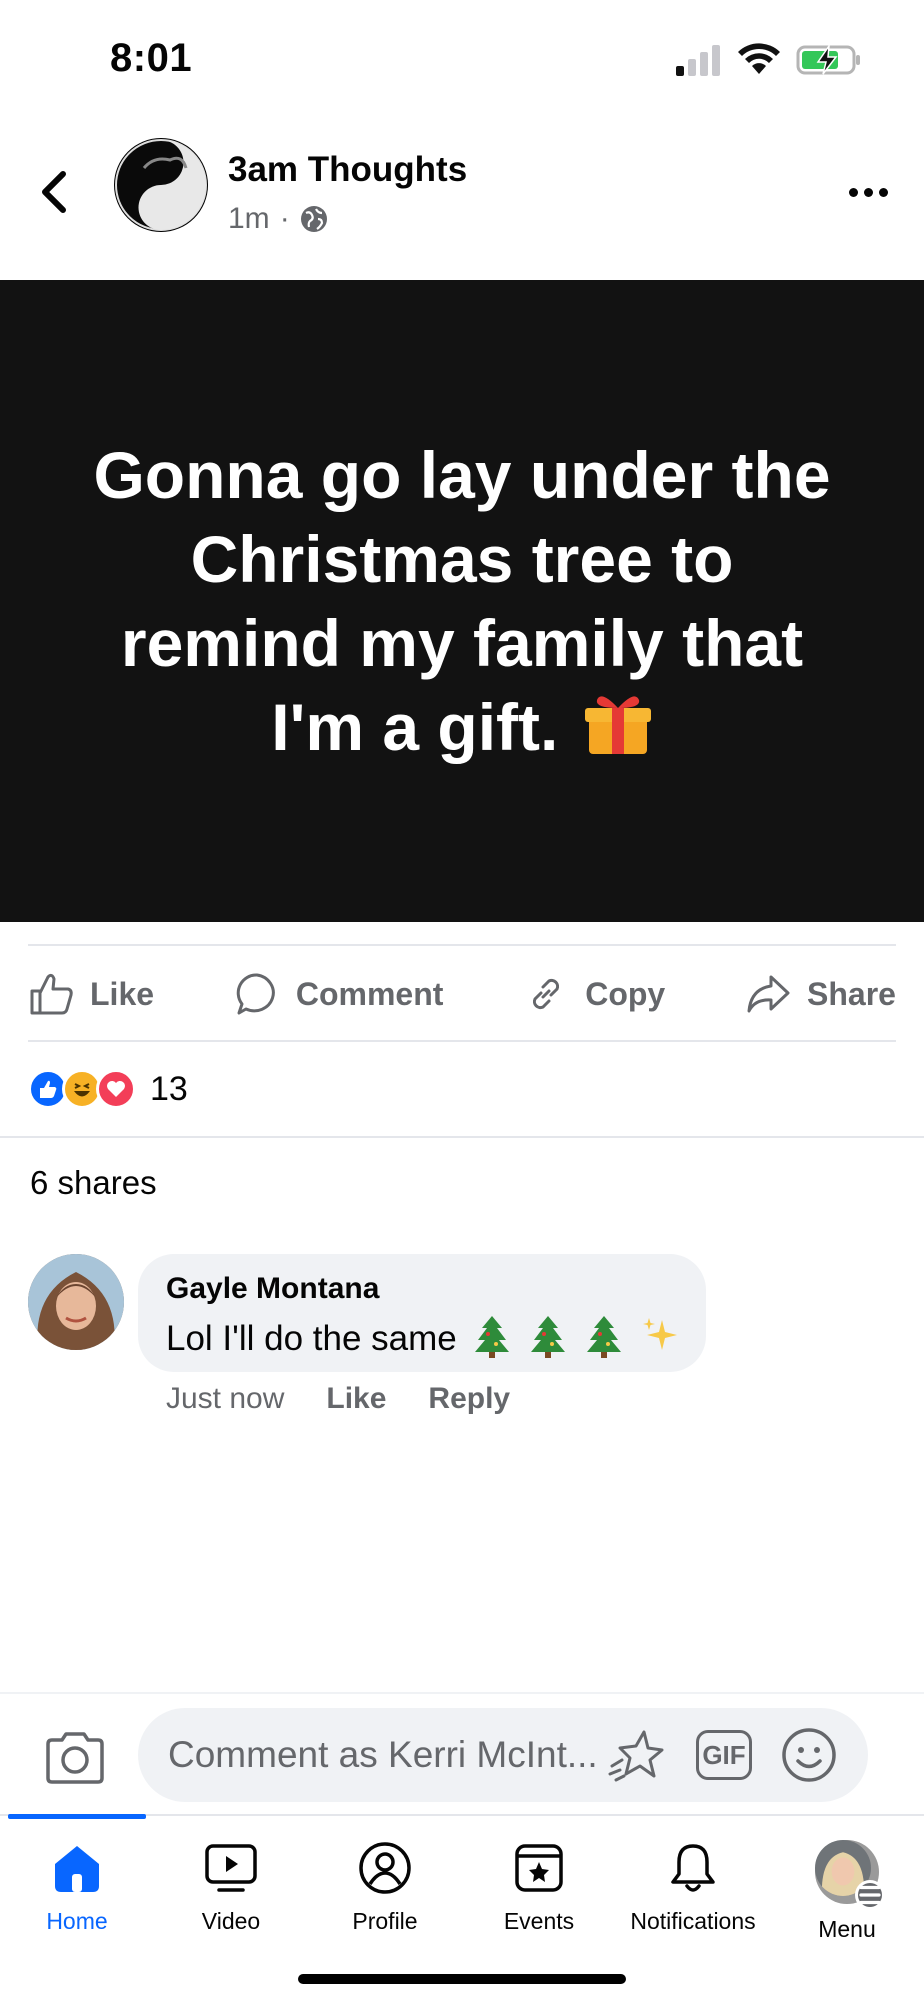 The height and width of the screenshot is (2000, 924). What do you see at coordinates (385, 1868) in the screenshot?
I see `profile-icon` at bounding box center [385, 1868].